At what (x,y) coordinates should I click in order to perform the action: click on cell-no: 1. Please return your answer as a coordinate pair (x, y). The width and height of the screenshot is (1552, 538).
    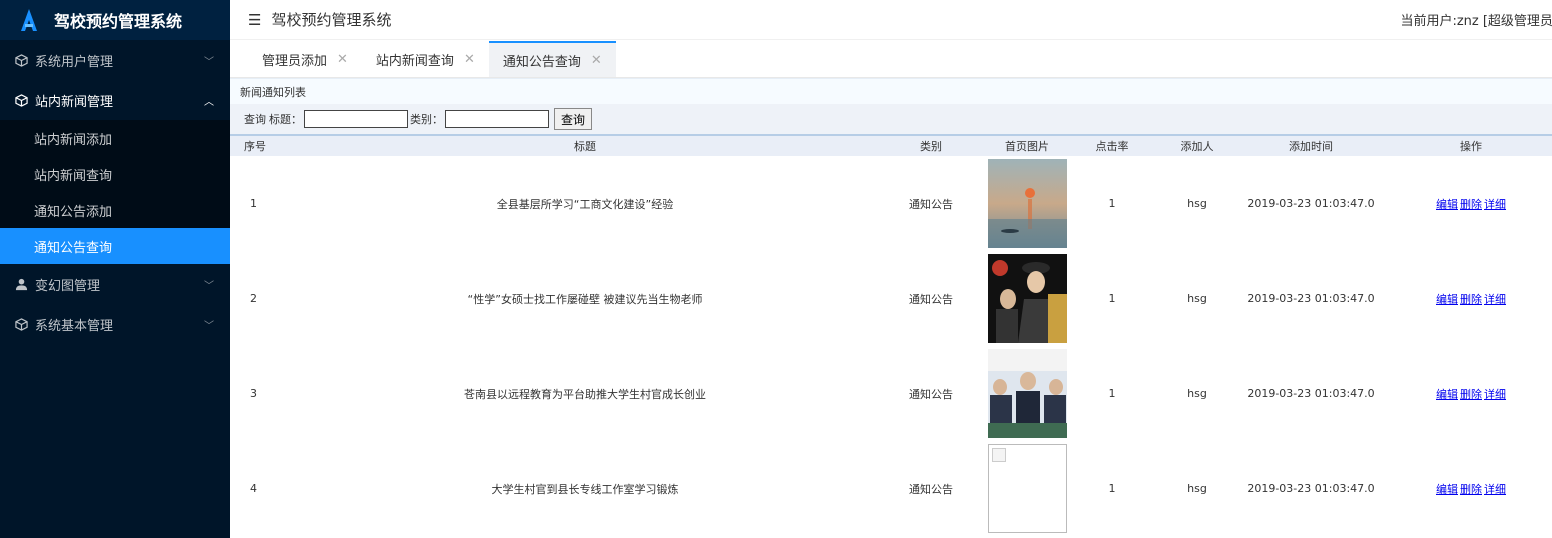
    Looking at the image, I should click on (253, 203).